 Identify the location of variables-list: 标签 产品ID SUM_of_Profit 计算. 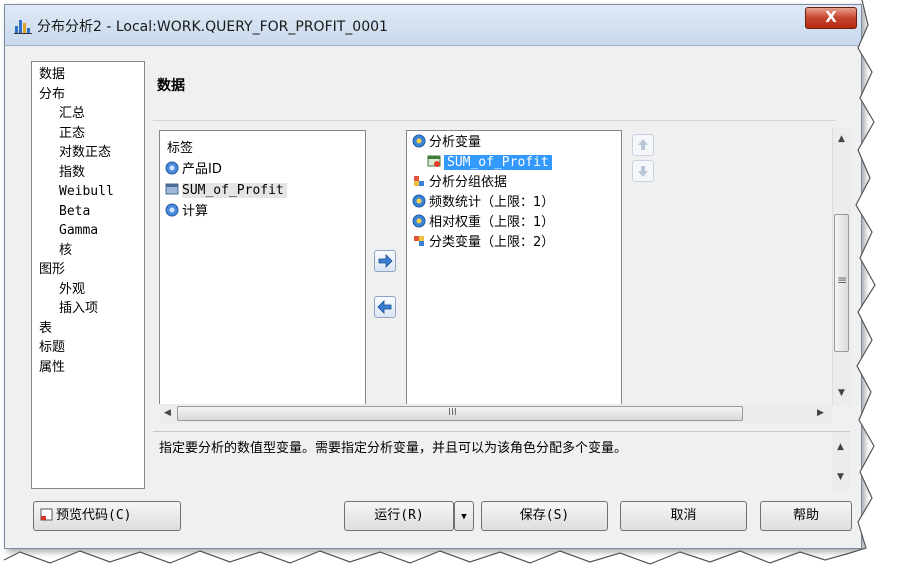
(262, 268).